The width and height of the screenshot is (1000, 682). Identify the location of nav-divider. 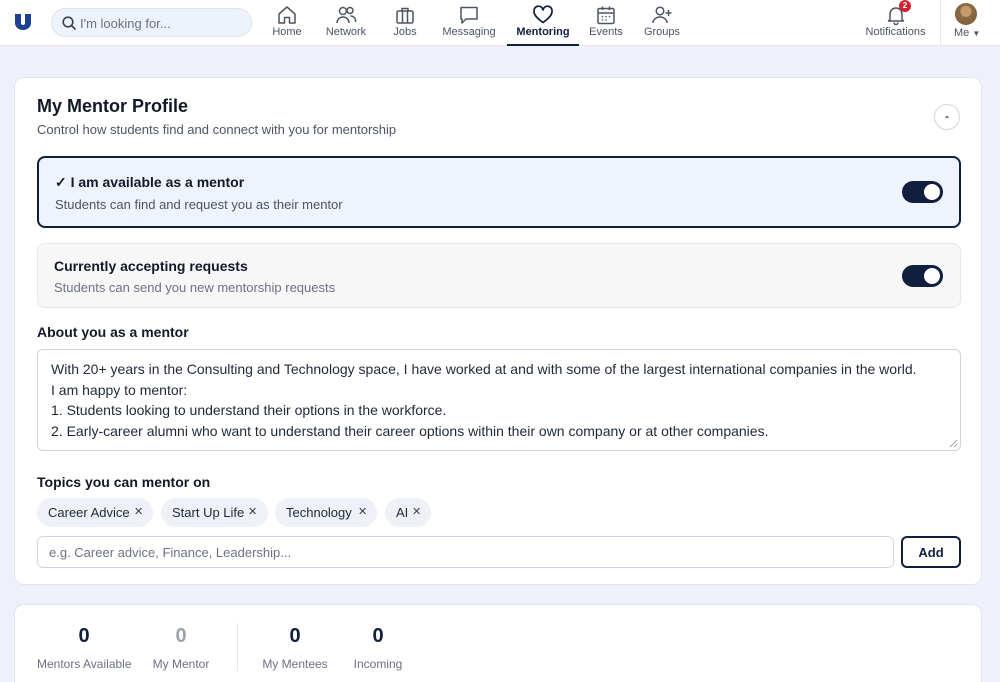
(940, 23).